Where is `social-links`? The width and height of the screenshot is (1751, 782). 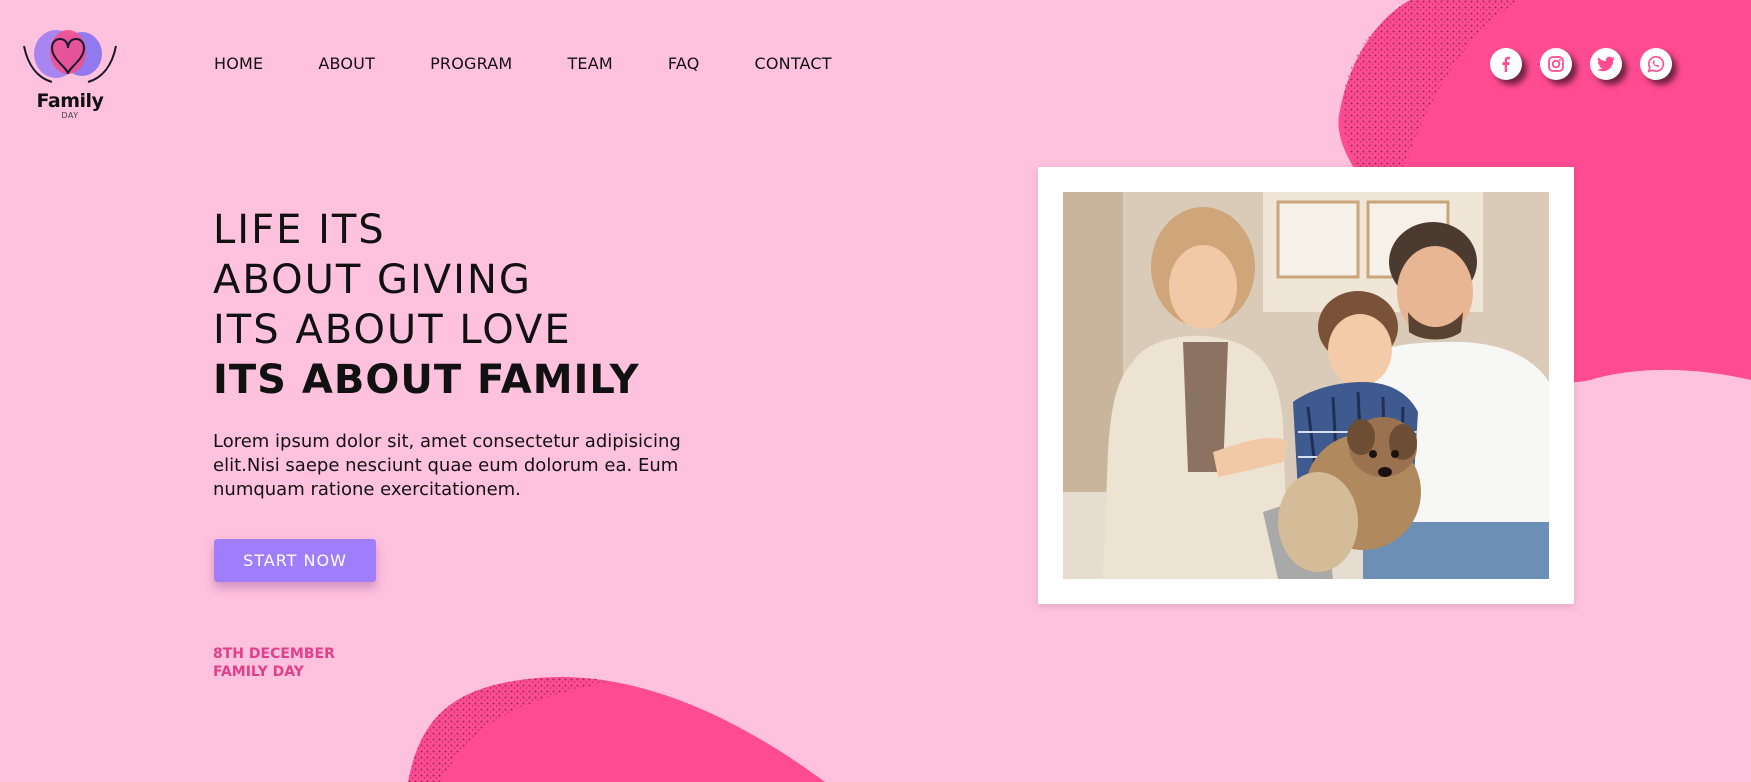
social-links is located at coordinates (1590, 64).